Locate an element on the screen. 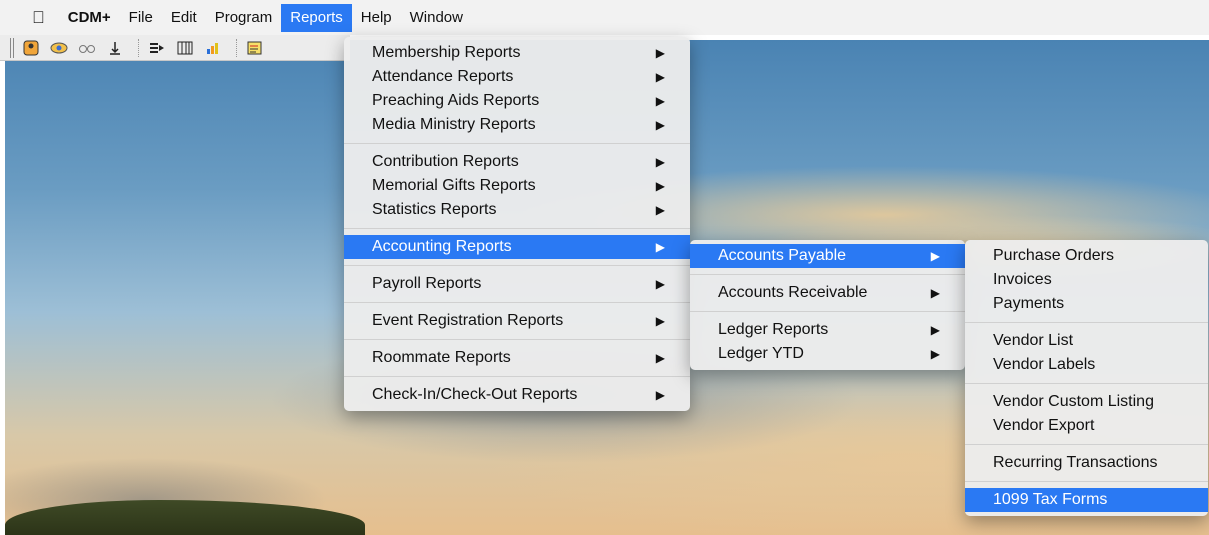 This screenshot has width=1209, height=535. menu-item-label: Media Ministry Reports is located at coordinates (454, 124).